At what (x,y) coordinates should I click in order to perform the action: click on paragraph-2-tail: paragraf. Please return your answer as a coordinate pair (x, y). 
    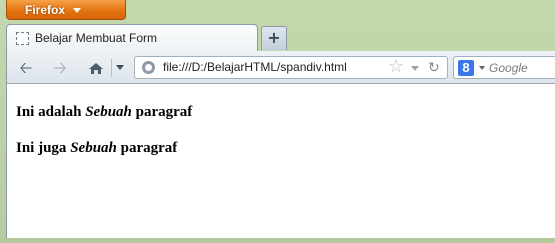
    Looking at the image, I should click on (147, 148).